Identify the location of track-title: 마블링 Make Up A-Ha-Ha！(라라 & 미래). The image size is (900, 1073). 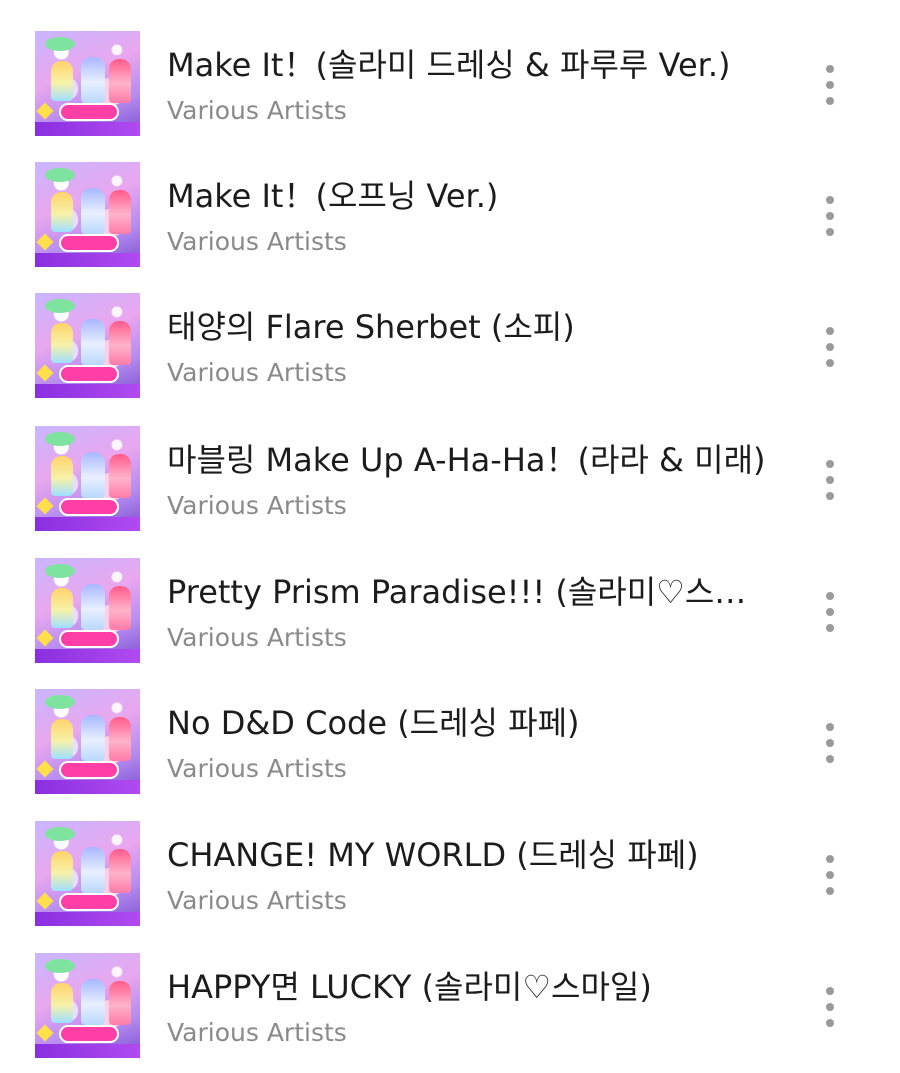
(466, 460).